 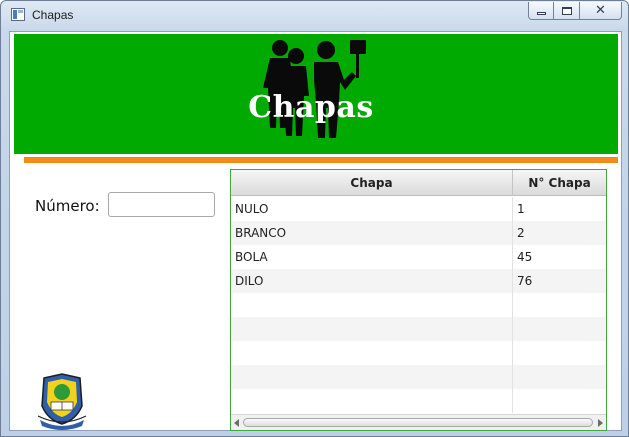 What do you see at coordinates (53, 15) in the screenshot?
I see `window-title: Chapas` at bounding box center [53, 15].